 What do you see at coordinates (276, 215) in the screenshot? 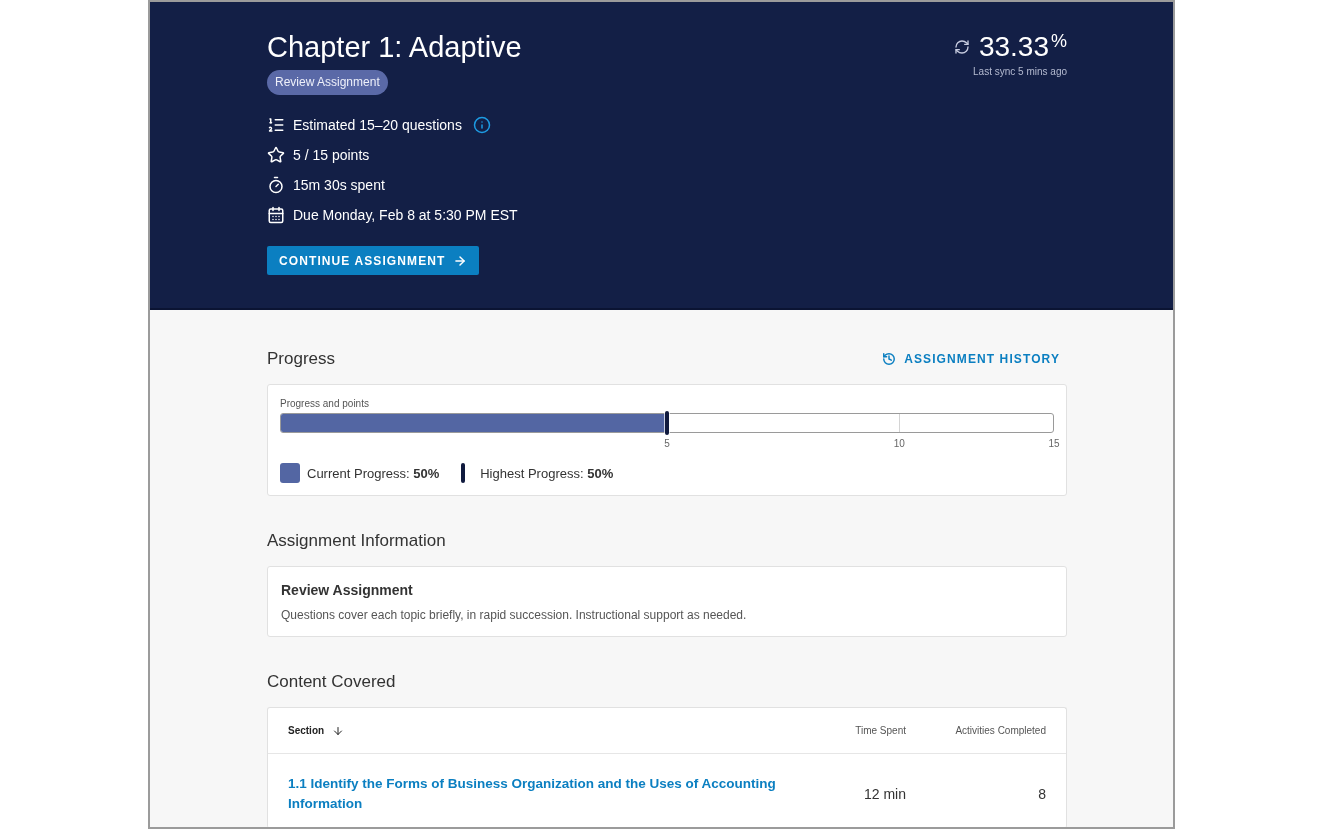
I see `calendar-icon` at bounding box center [276, 215].